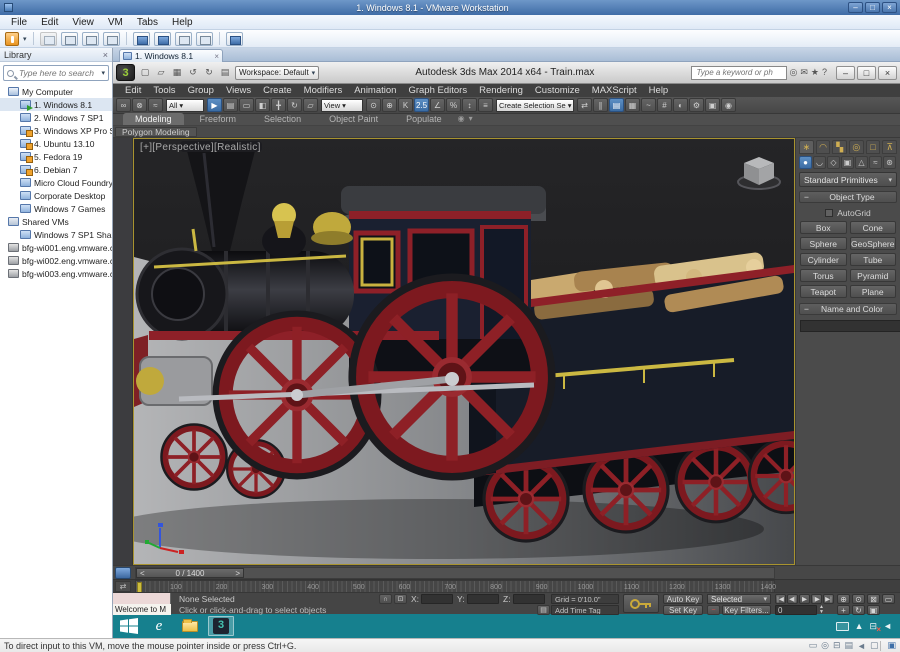  What do you see at coordinates (734, 72) in the screenshot?
I see `infocenter-search-input` at bounding box center [734, 72].